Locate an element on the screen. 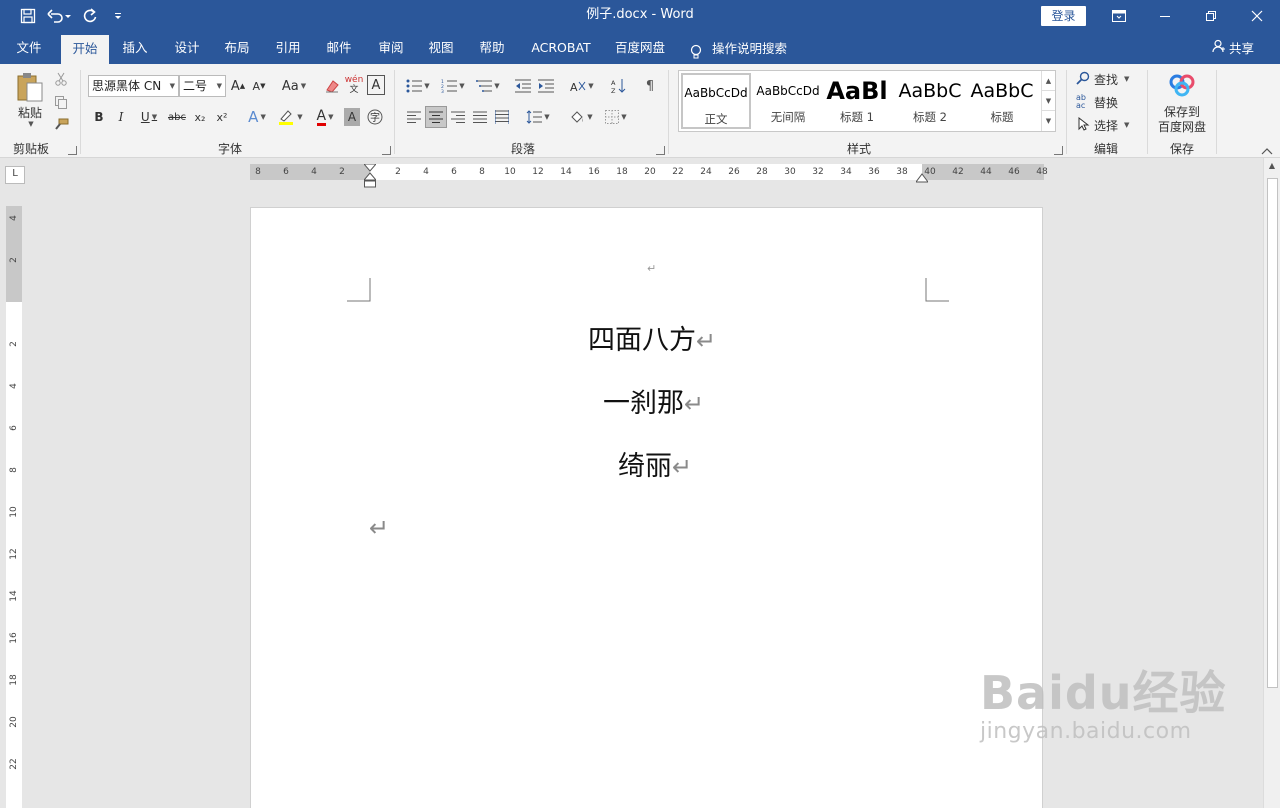 The width and height of the screenshot is (1280, 808). align-right-icon is located at coordinates (458, 117).